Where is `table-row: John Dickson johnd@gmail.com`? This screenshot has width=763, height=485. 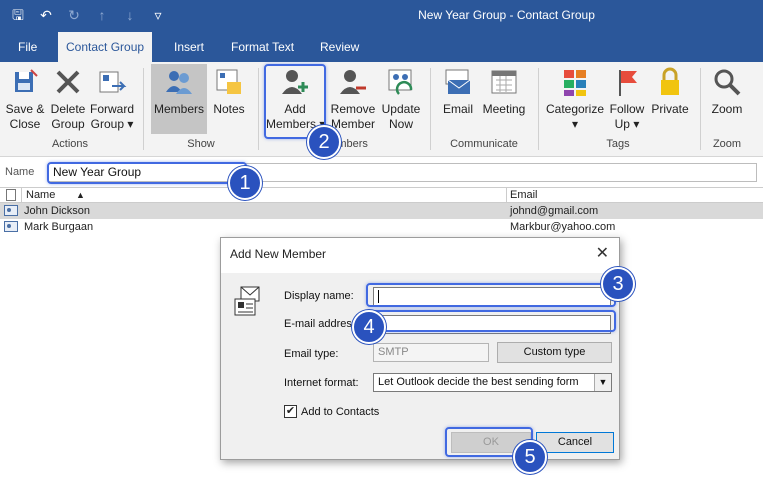
table-row: John Dickson johnd@gmail.com is located at coordinates (381, 211).